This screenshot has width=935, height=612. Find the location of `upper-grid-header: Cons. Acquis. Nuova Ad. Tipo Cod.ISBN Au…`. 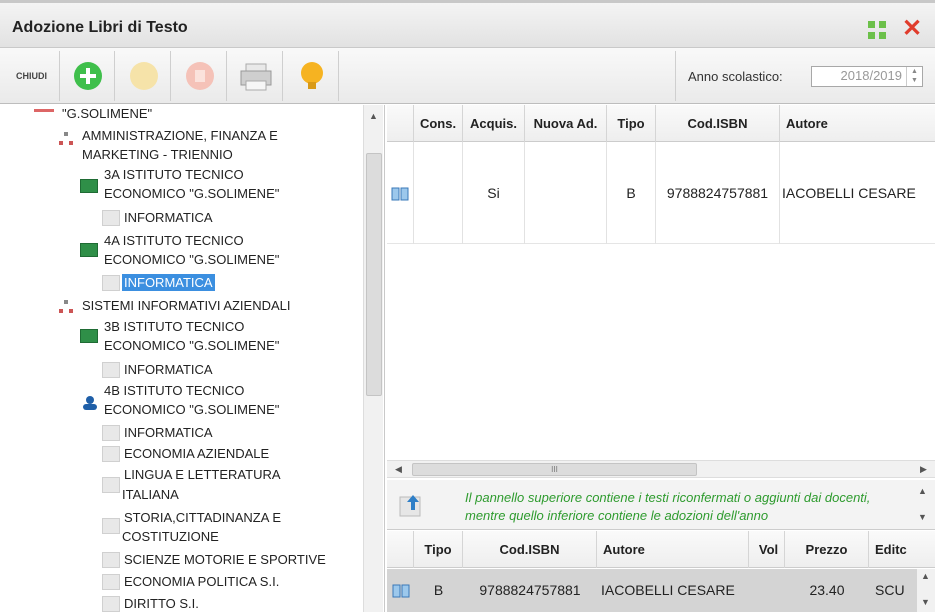

upper-grid-header: Cons. Acquis. Nuova Ad. Tipo Cod.ISBN Au… is located at coordinates (661, 123).